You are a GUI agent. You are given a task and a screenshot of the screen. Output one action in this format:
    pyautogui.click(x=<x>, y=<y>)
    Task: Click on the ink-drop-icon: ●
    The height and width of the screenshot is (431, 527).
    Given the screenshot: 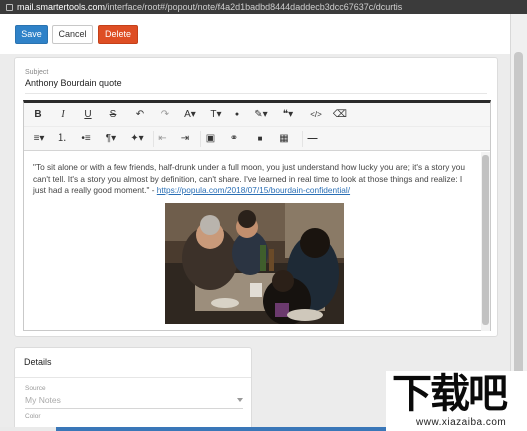 What is the action you would take?
    pyautogui.click(x=237, y=115)
    